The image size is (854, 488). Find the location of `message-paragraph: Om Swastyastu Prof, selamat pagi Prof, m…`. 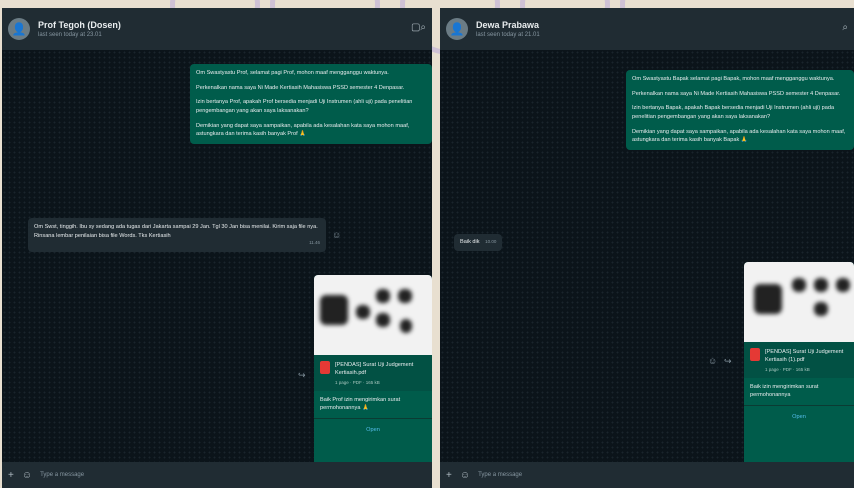

message-paragraph: Om Swastyastu Prof, selamat pagi Prof, m… is located at coordinates (292, 73).